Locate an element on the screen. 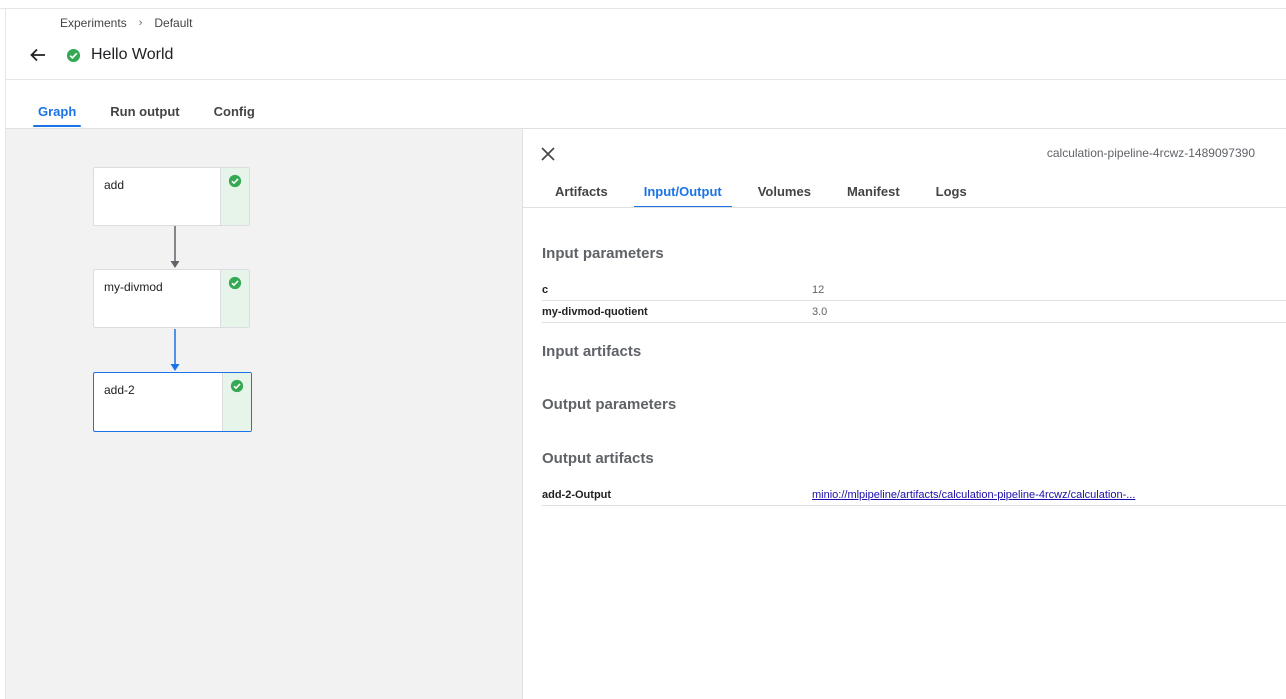 The image size is (1286, 699). input-artifacts-title: Input artifacts is located at coordinates (592, 351).